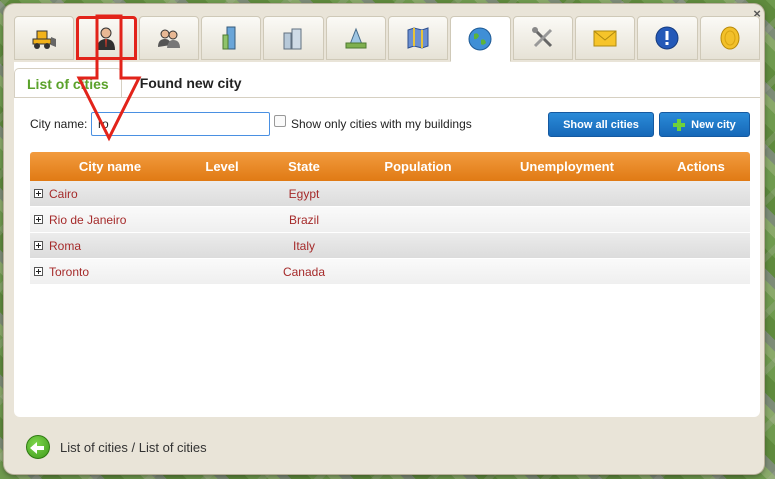  What do you see at coordinates (63, 194) in the screenshot?
I see `city-link: Cairo` at bounding box center [63, 194].